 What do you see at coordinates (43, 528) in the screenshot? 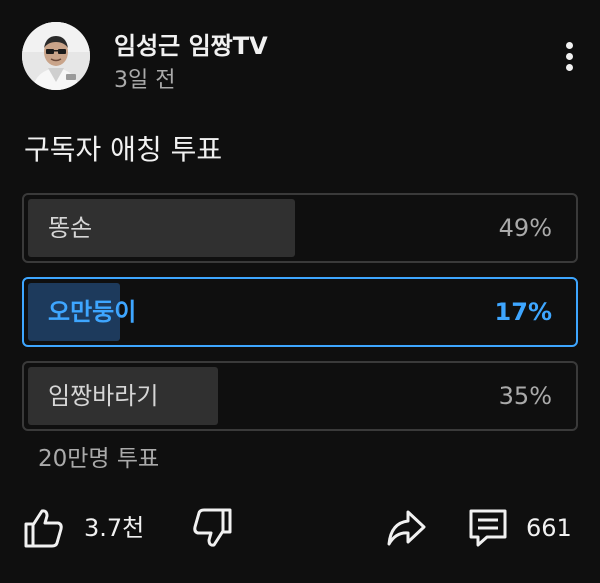
I see `like-icon` at bounding box center [43, 528].